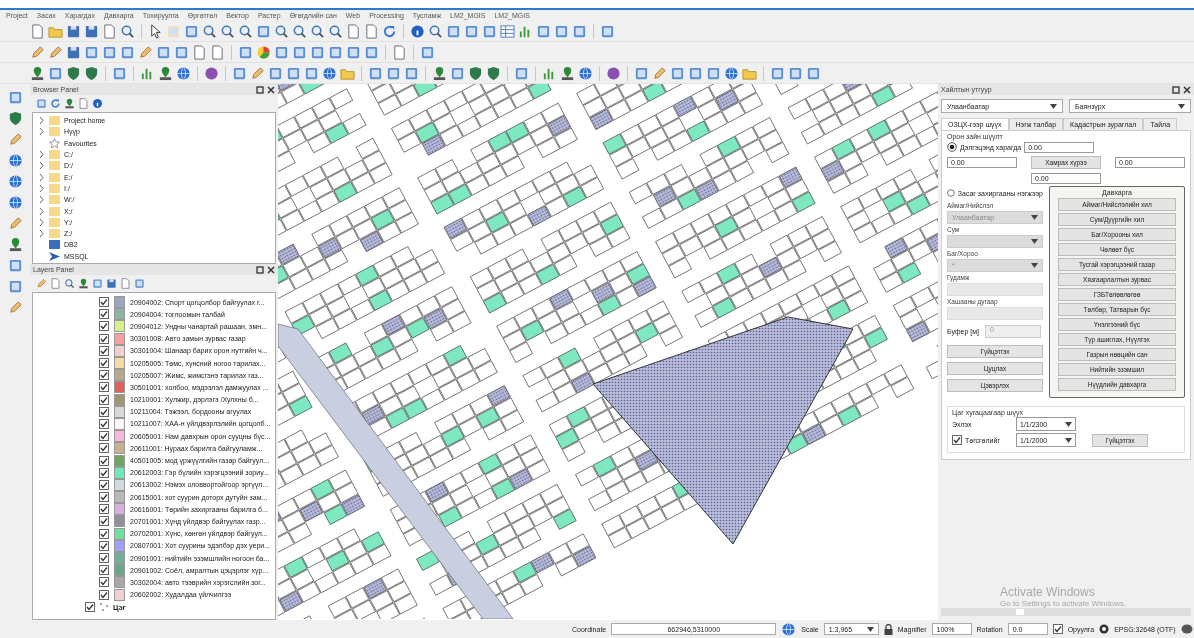 The width and height of the screenshot is (1194, 638). What do you see at coordinates (155, 31) in the screenshot?
I see `arrow-icon` at bounding box center [155, 31].